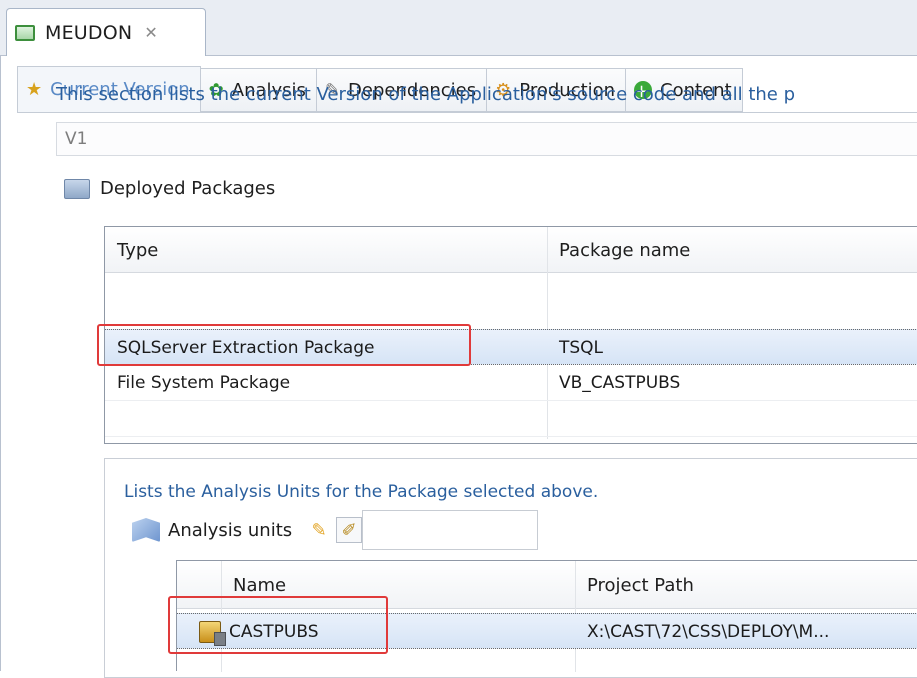 Image resolution: width=917 pixels, height=678 pixels. Describe the element at coordinates (581, 348) in the screenshot. I see `cell-package-name: TSQL` at that location.